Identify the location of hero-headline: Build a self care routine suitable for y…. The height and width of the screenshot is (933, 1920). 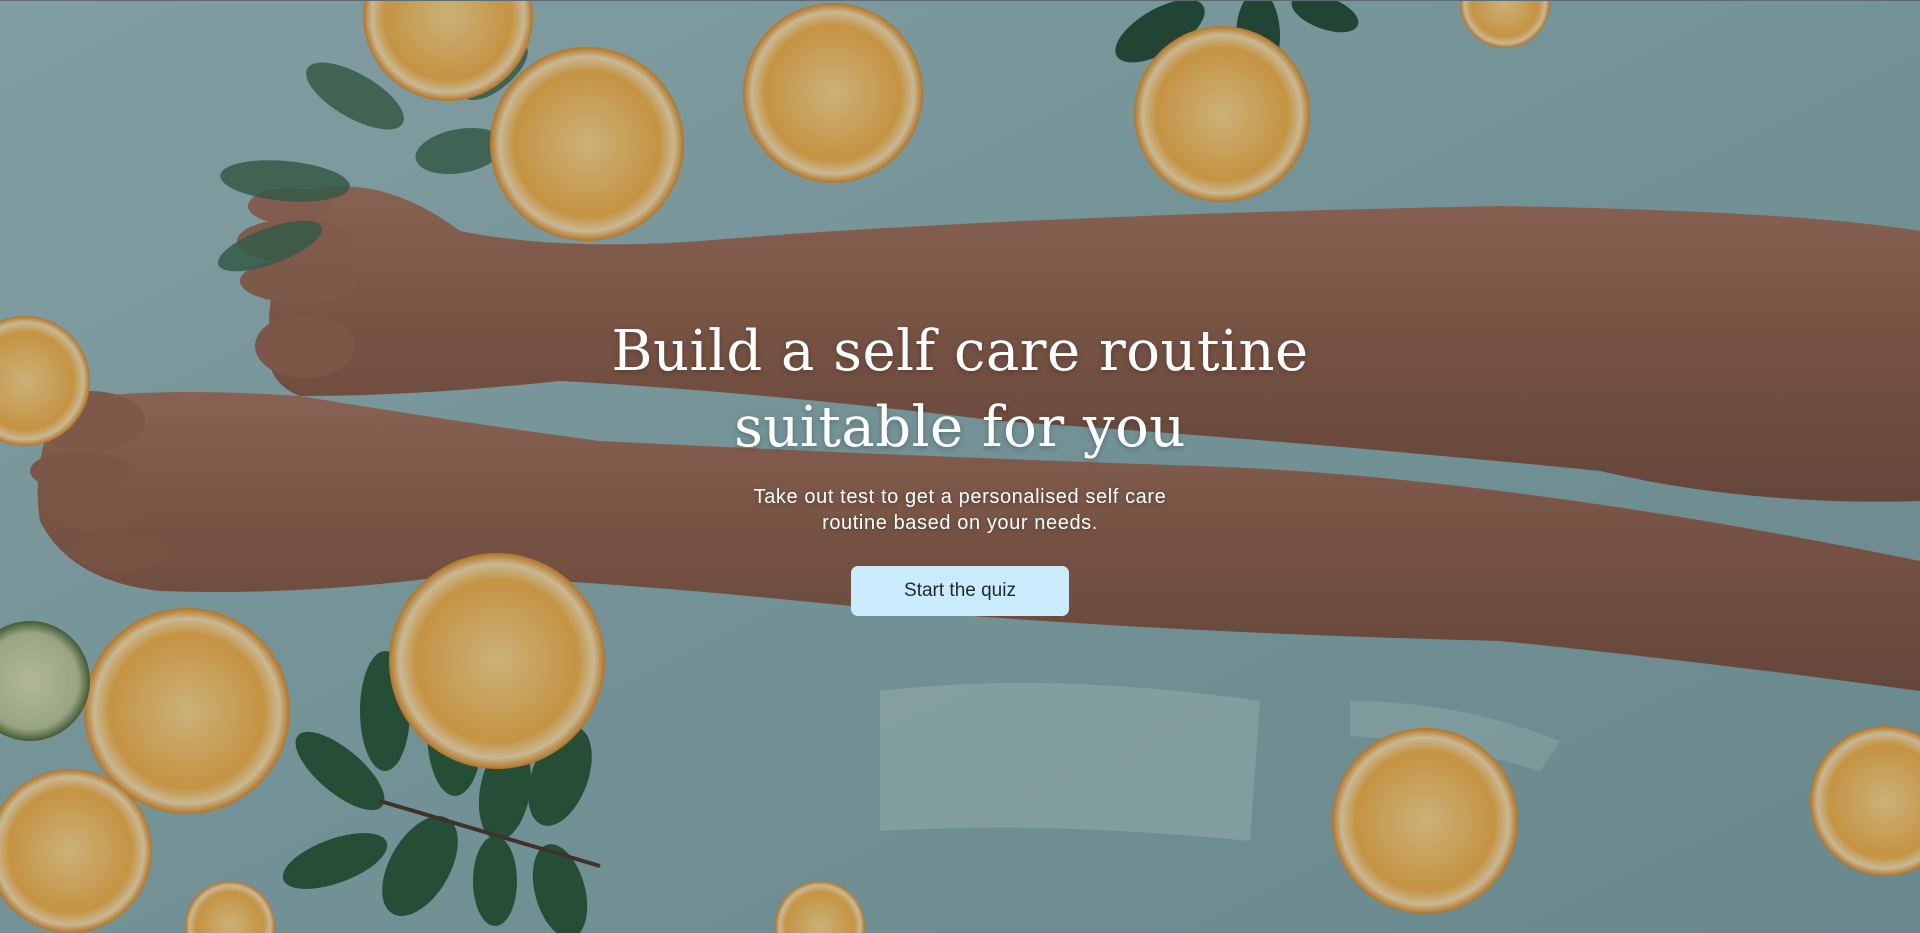
(960, 390).